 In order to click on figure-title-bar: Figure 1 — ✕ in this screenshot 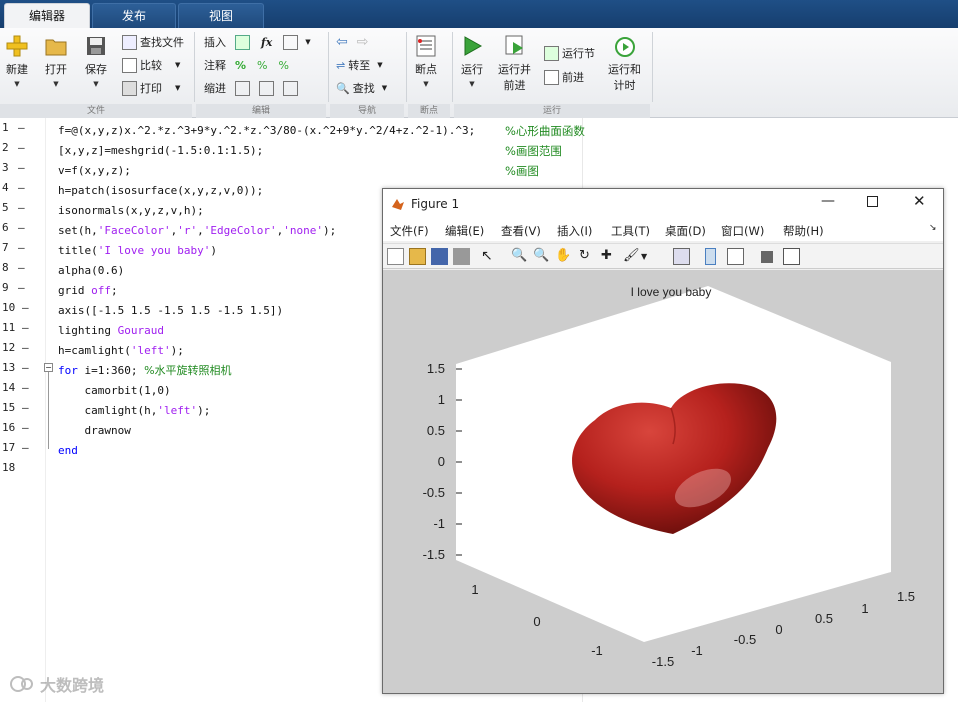, I will do `click(663, 204)`.